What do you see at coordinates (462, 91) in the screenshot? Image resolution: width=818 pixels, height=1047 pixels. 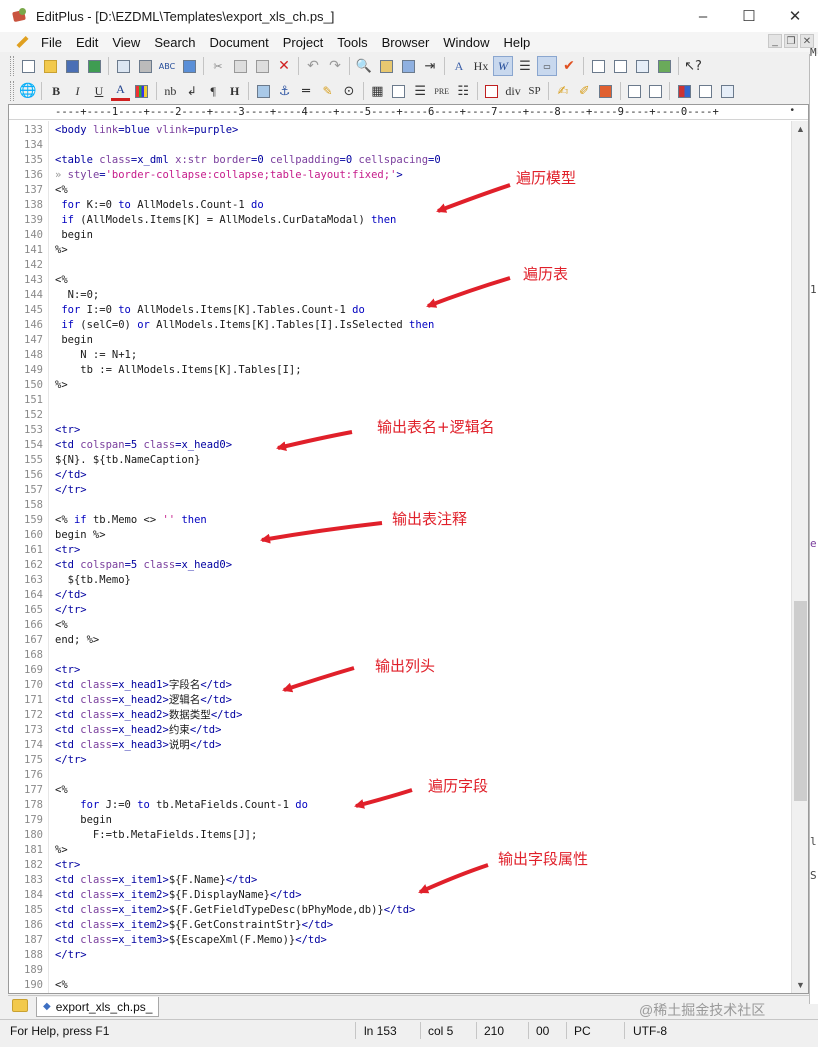 I see `ordered-list-icon: ☷` at bounding box center [462, 91].